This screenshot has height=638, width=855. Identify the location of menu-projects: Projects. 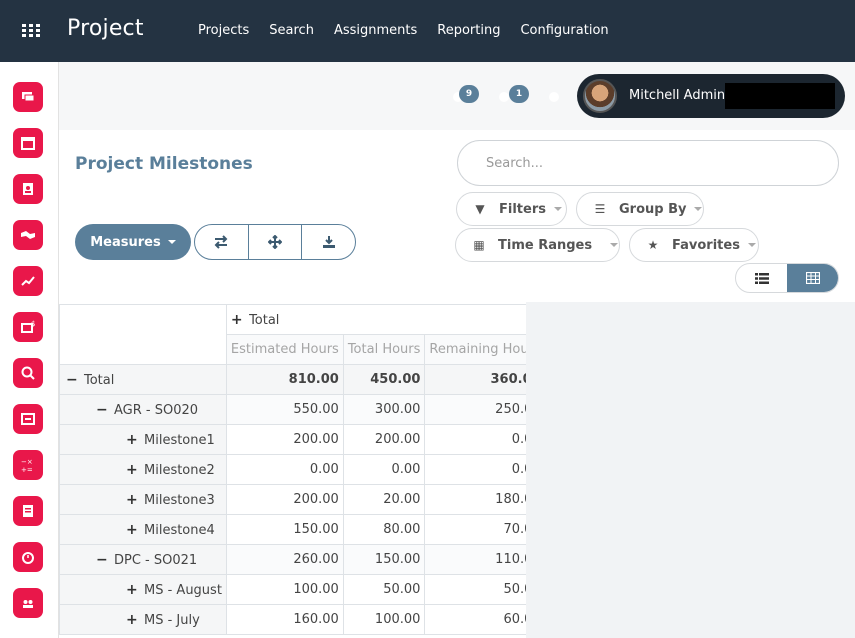
(223, 30).